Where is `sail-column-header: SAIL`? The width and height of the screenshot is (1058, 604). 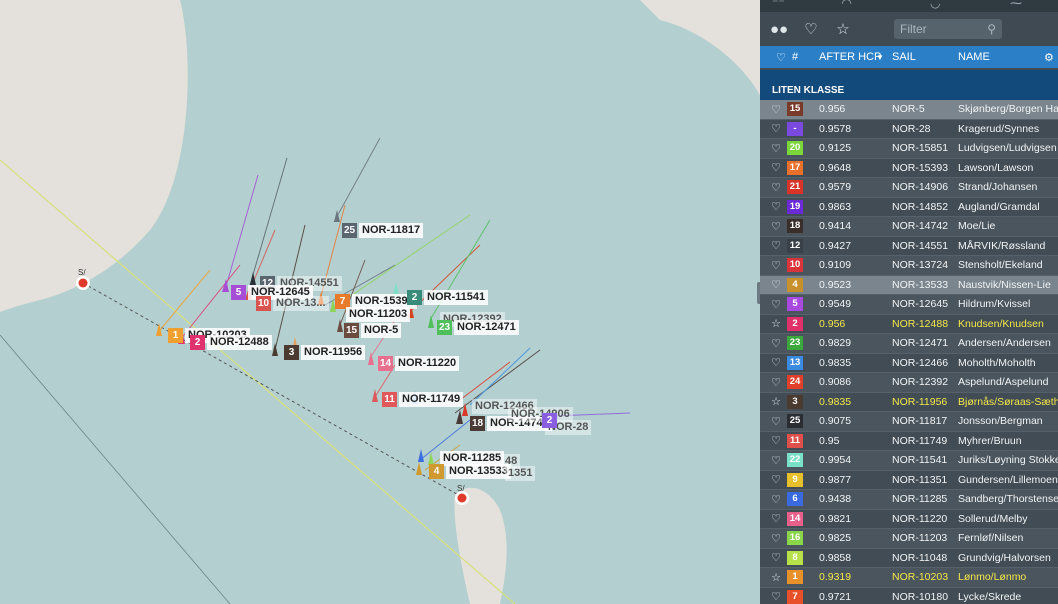 sail-column-header: SAIL is located at coordinates (904, 57).